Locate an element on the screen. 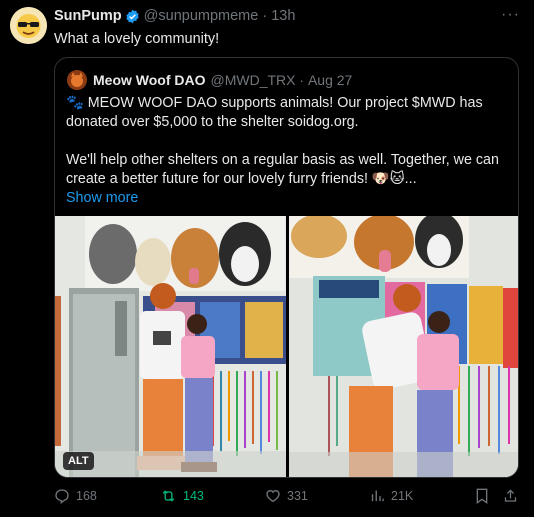 Image resolution: width=534 pixels, height=517 pixels. bookmark-icon is located at coordinates (482, 496).